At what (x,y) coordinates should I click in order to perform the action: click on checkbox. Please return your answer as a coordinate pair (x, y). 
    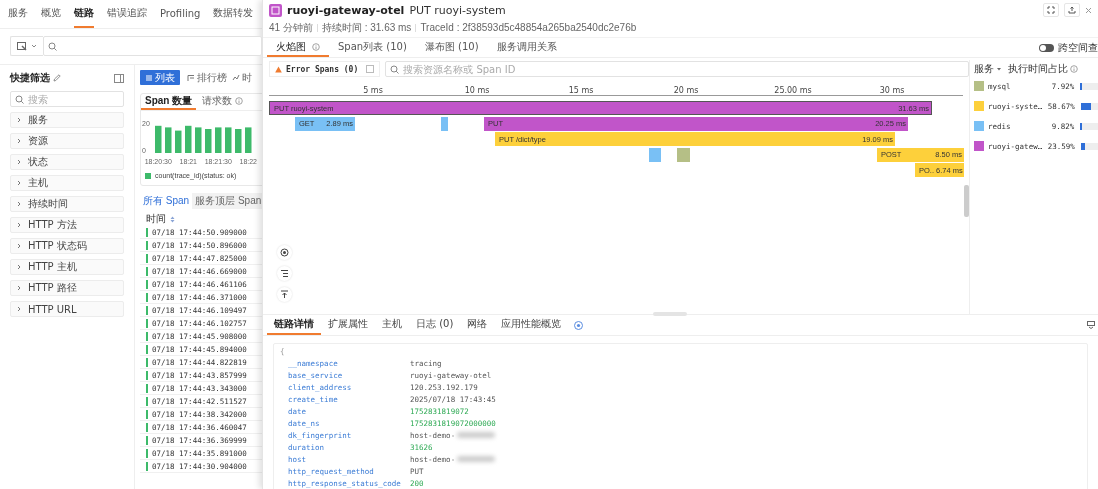
    Looking at the image, I should click on (370, 69).